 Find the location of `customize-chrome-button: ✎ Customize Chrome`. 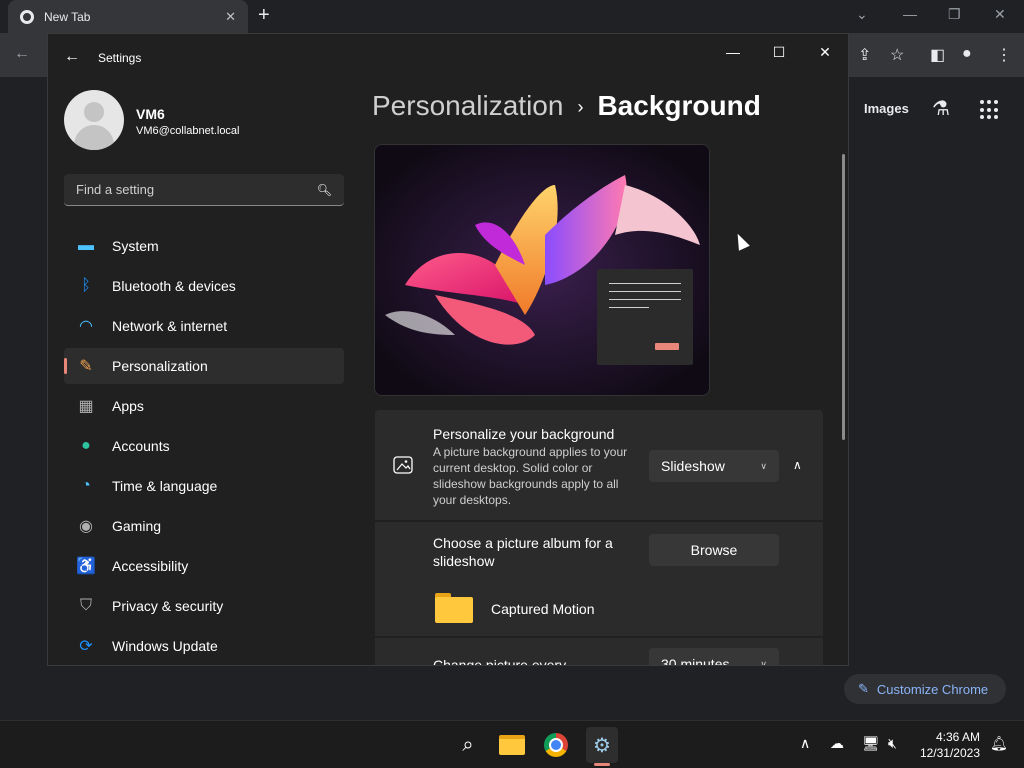

customize-chrome-button: ✎ Customize Chrome is located at coordinates (925, 689).